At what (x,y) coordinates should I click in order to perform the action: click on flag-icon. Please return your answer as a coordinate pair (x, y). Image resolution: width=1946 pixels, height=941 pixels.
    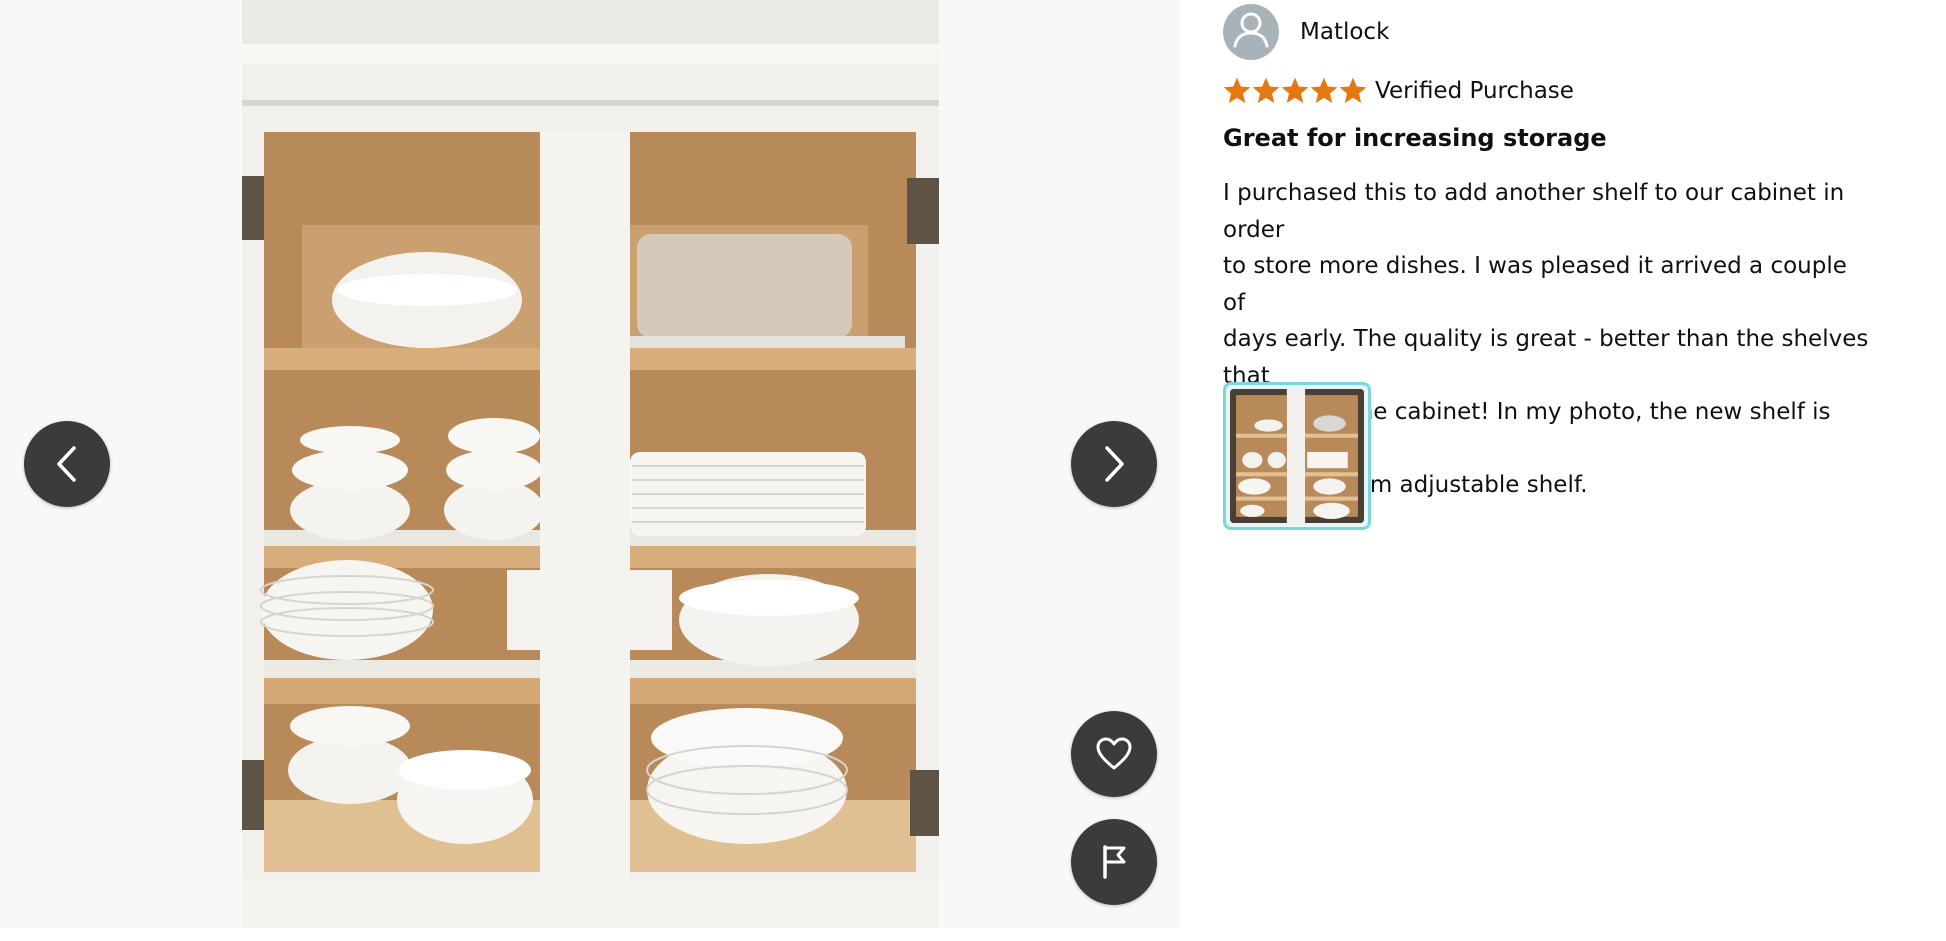
    Looking at the image, I should click on (1114, 862).